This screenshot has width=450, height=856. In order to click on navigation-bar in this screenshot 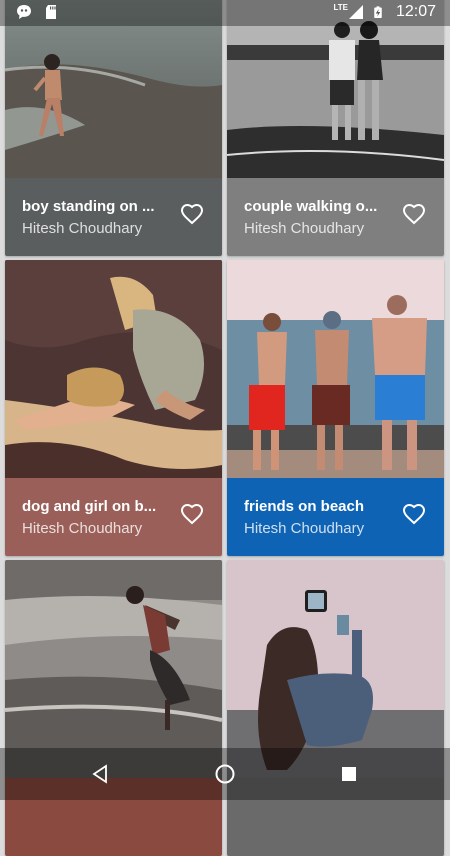, I will do `click(225, 774)`.